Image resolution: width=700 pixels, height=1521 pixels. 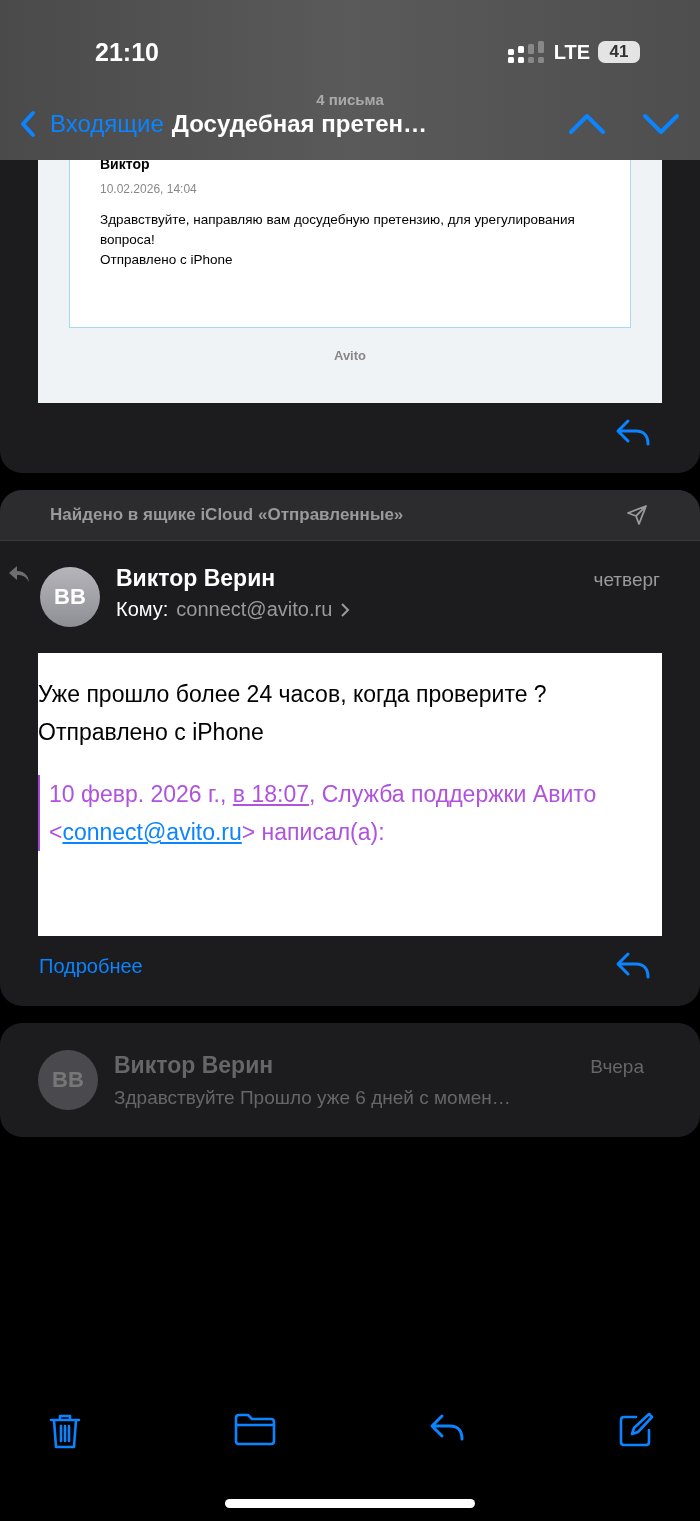 What do you see at coordinates (19, 574) in the screenshot?
I see `replied-icon` at bounding box center [19, 574].